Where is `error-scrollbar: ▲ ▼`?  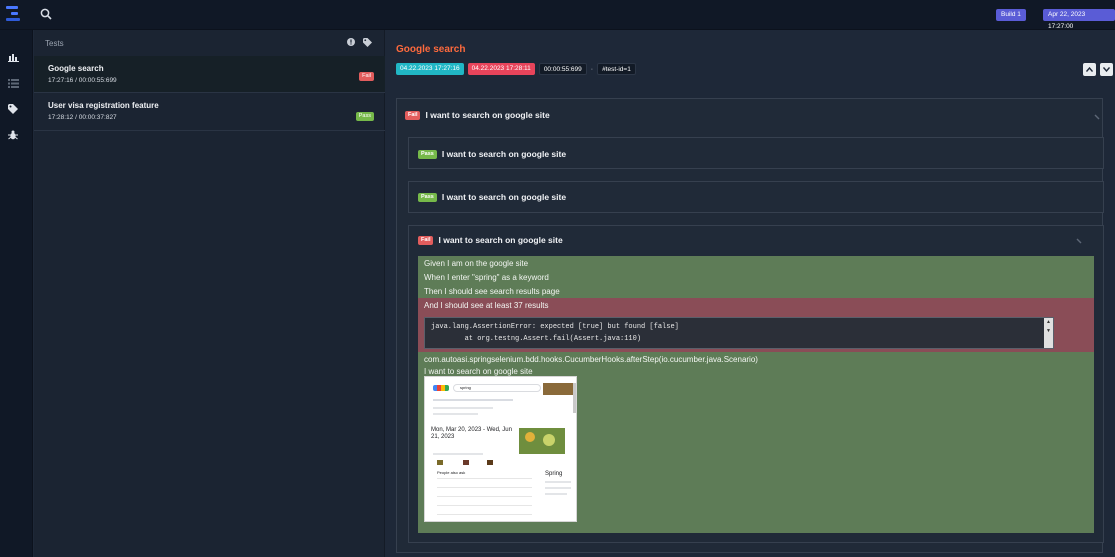
error-scrollbar: ▲ ▼ is located at coordinates (1048, 333).